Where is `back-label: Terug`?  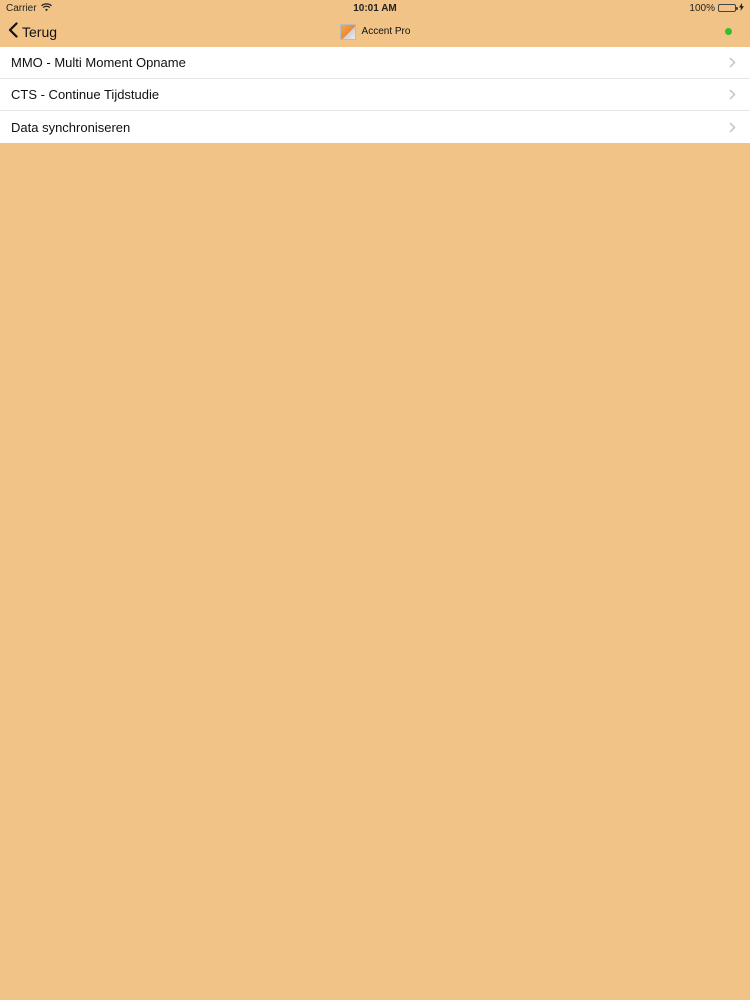
back-label: Terug is located at coordinates (40, 31).